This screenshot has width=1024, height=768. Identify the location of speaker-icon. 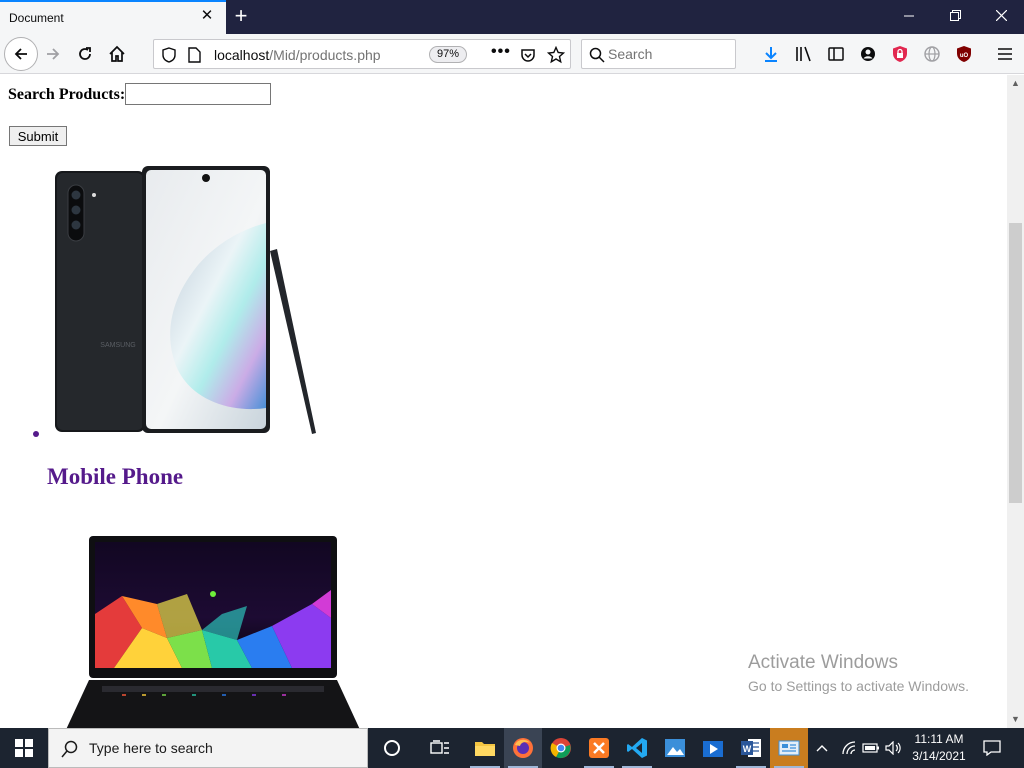
(893, 748).